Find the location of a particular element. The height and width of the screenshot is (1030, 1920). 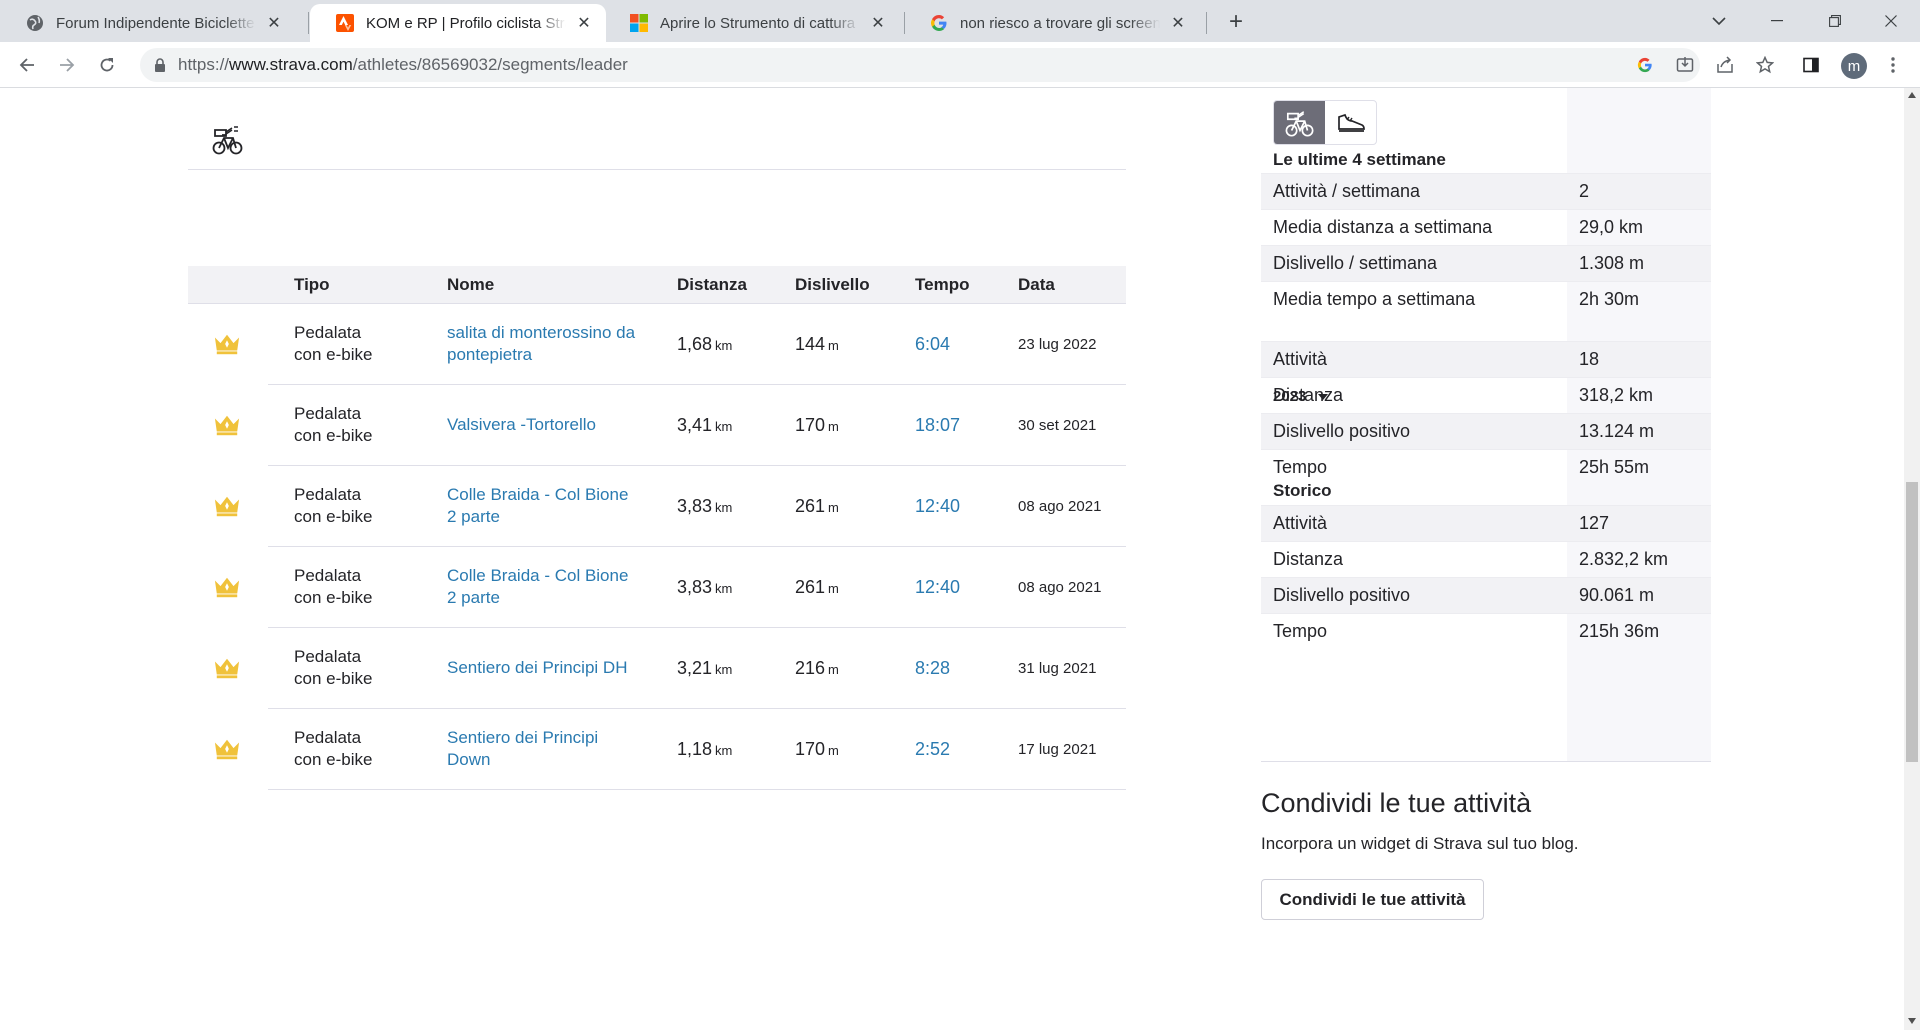

segment-time-link: 6:04 is located at coordinates (966, 344).